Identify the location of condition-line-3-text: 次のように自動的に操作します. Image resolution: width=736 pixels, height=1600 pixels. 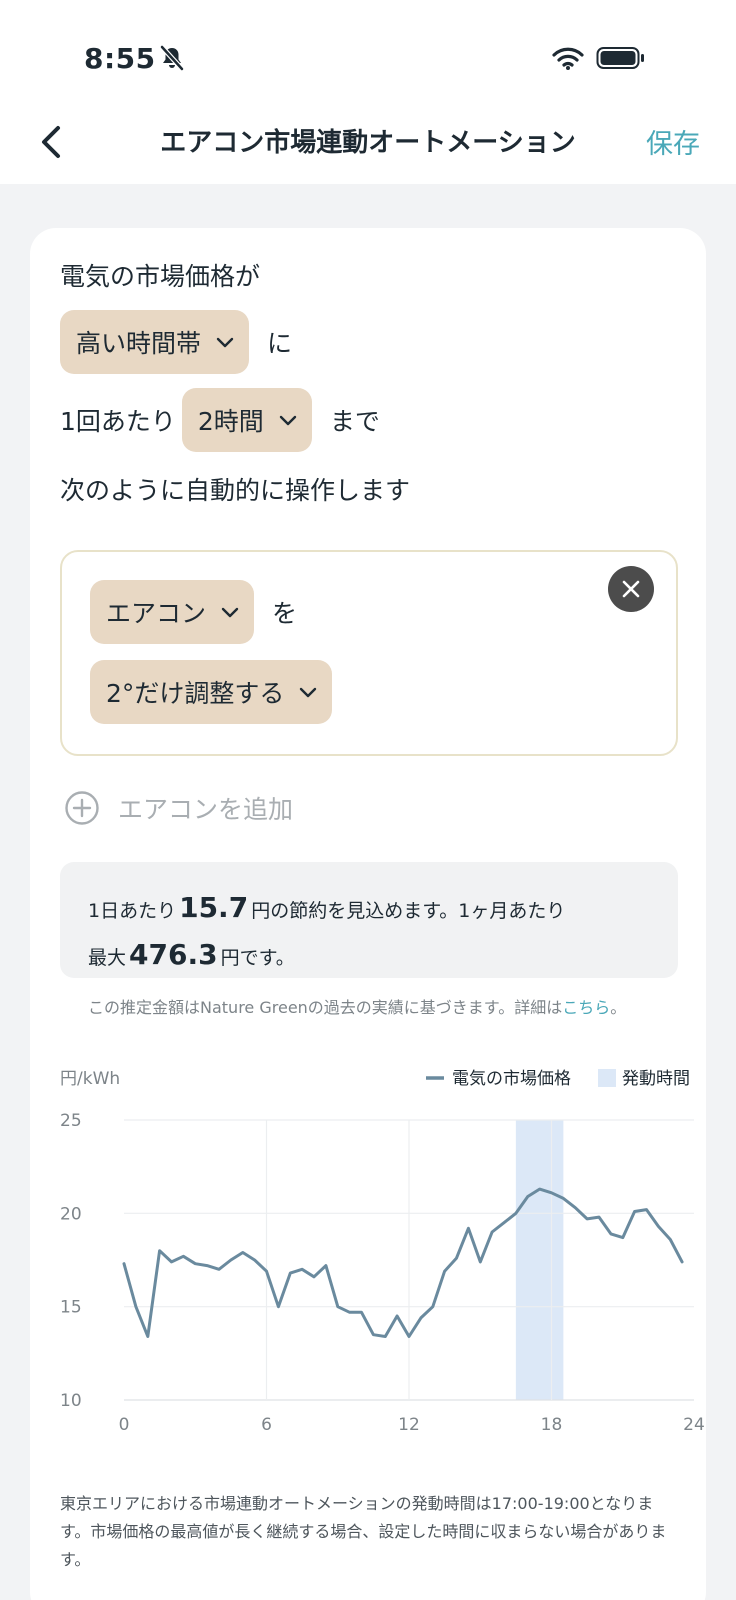
(235, 490).